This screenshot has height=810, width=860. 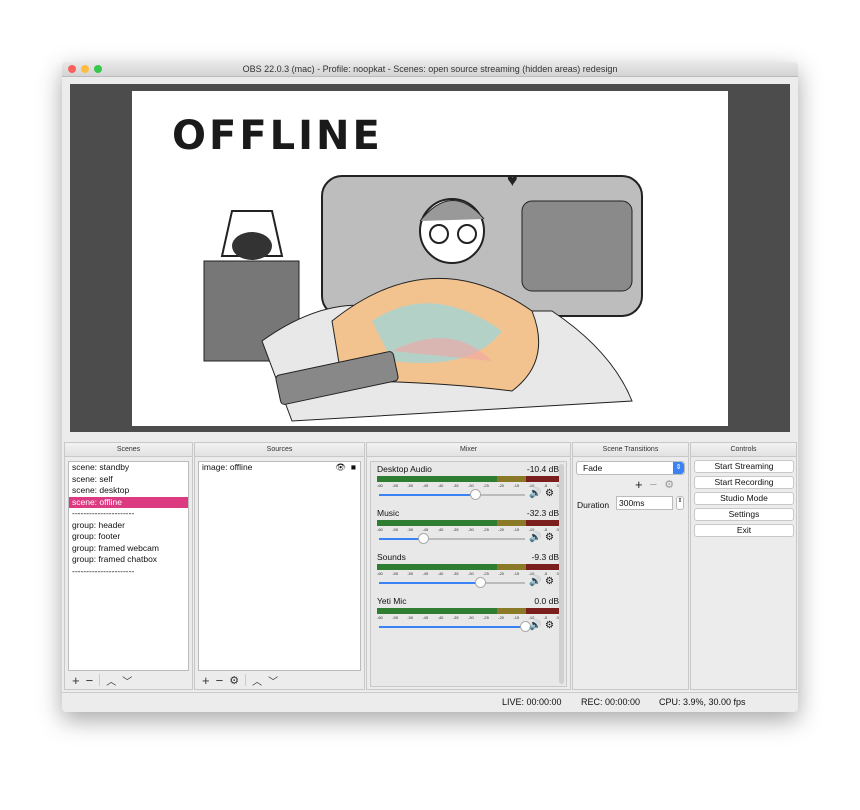 I want to click on start-recording-button: Start Recording, so click(x=744, y=482).